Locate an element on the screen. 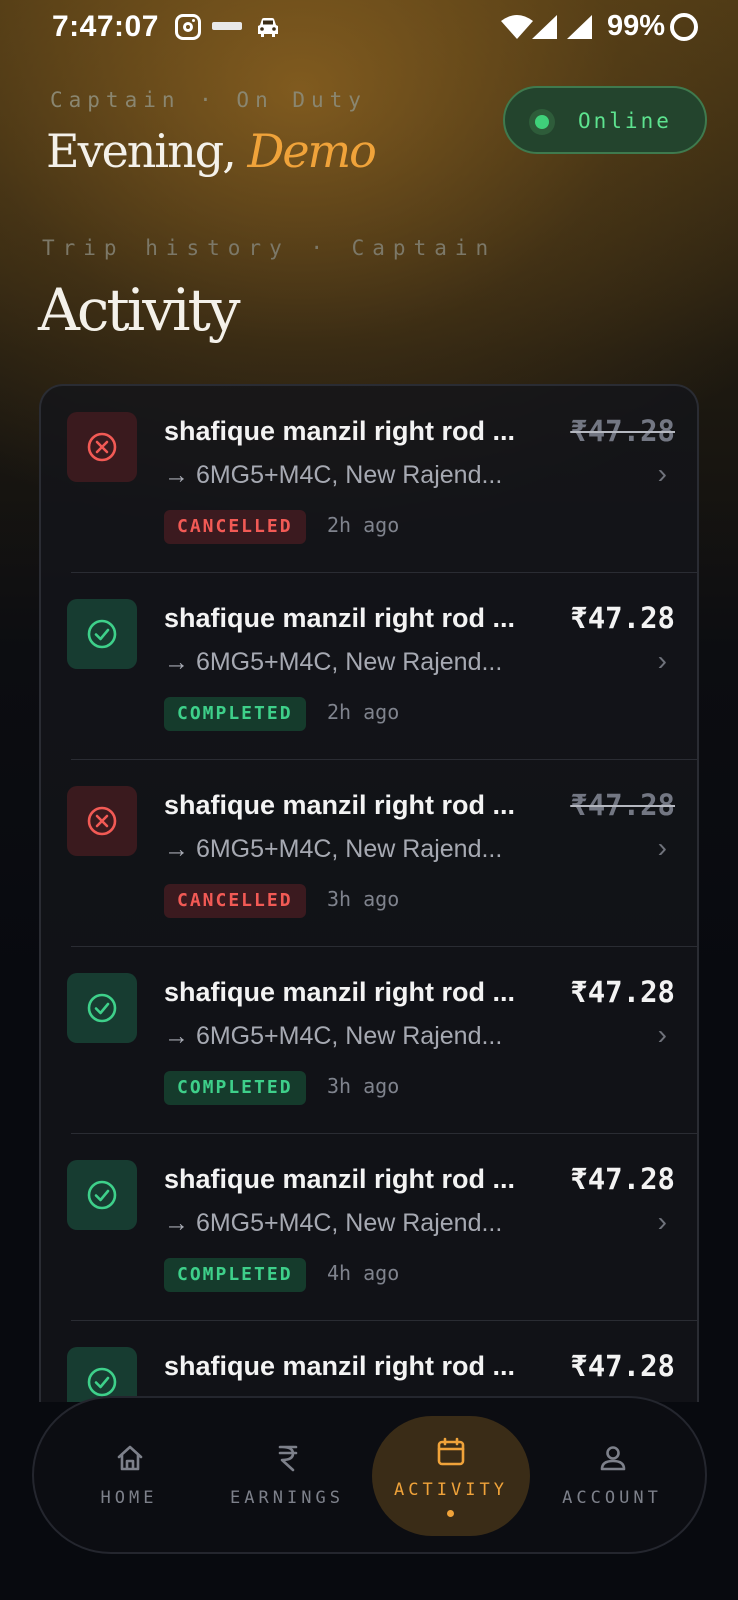 Image resolution: width=738 pixels, height=1600 pixels. user-icon is located at coordinates (613, 1458).